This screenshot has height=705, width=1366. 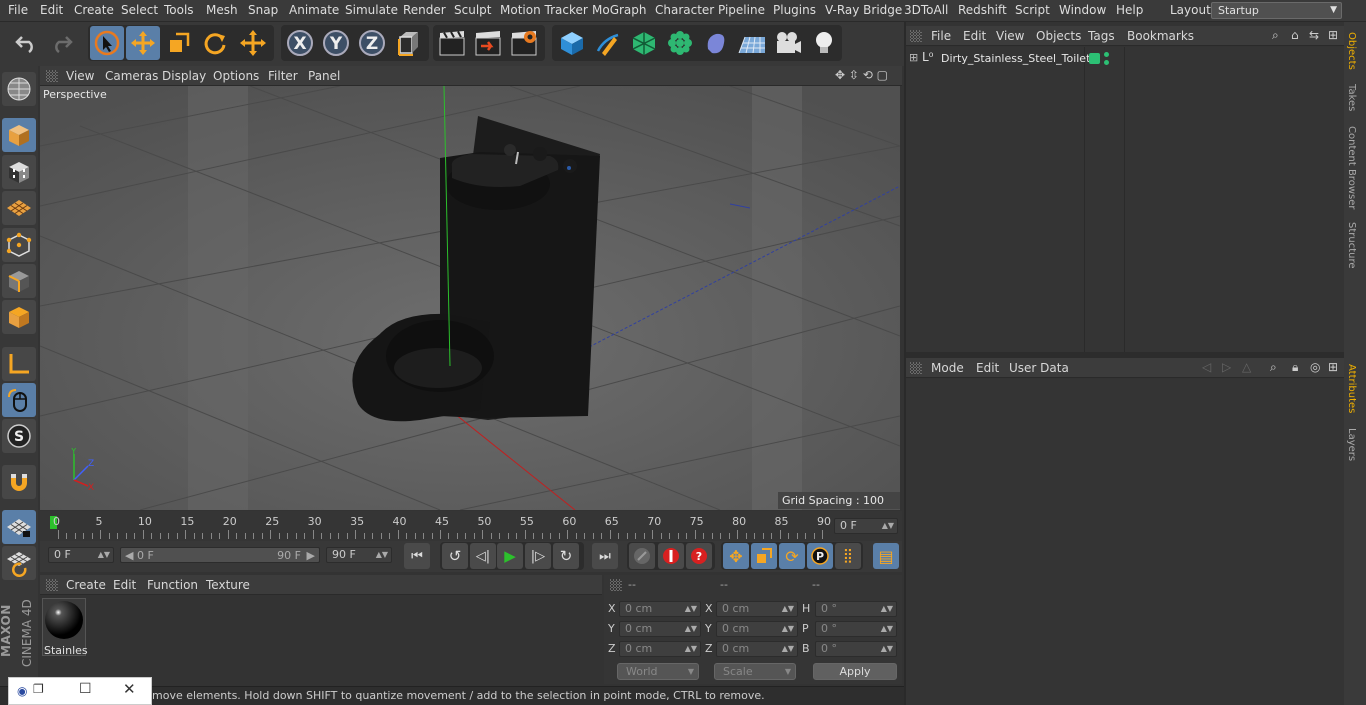 I want to click on menu-pipeline: Pipeline, so click(x=741, y=10).